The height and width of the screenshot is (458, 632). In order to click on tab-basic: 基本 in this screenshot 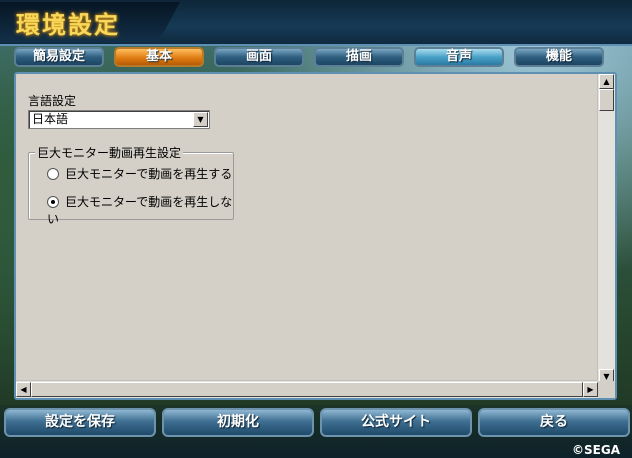, I will do `click(159, 57)`.